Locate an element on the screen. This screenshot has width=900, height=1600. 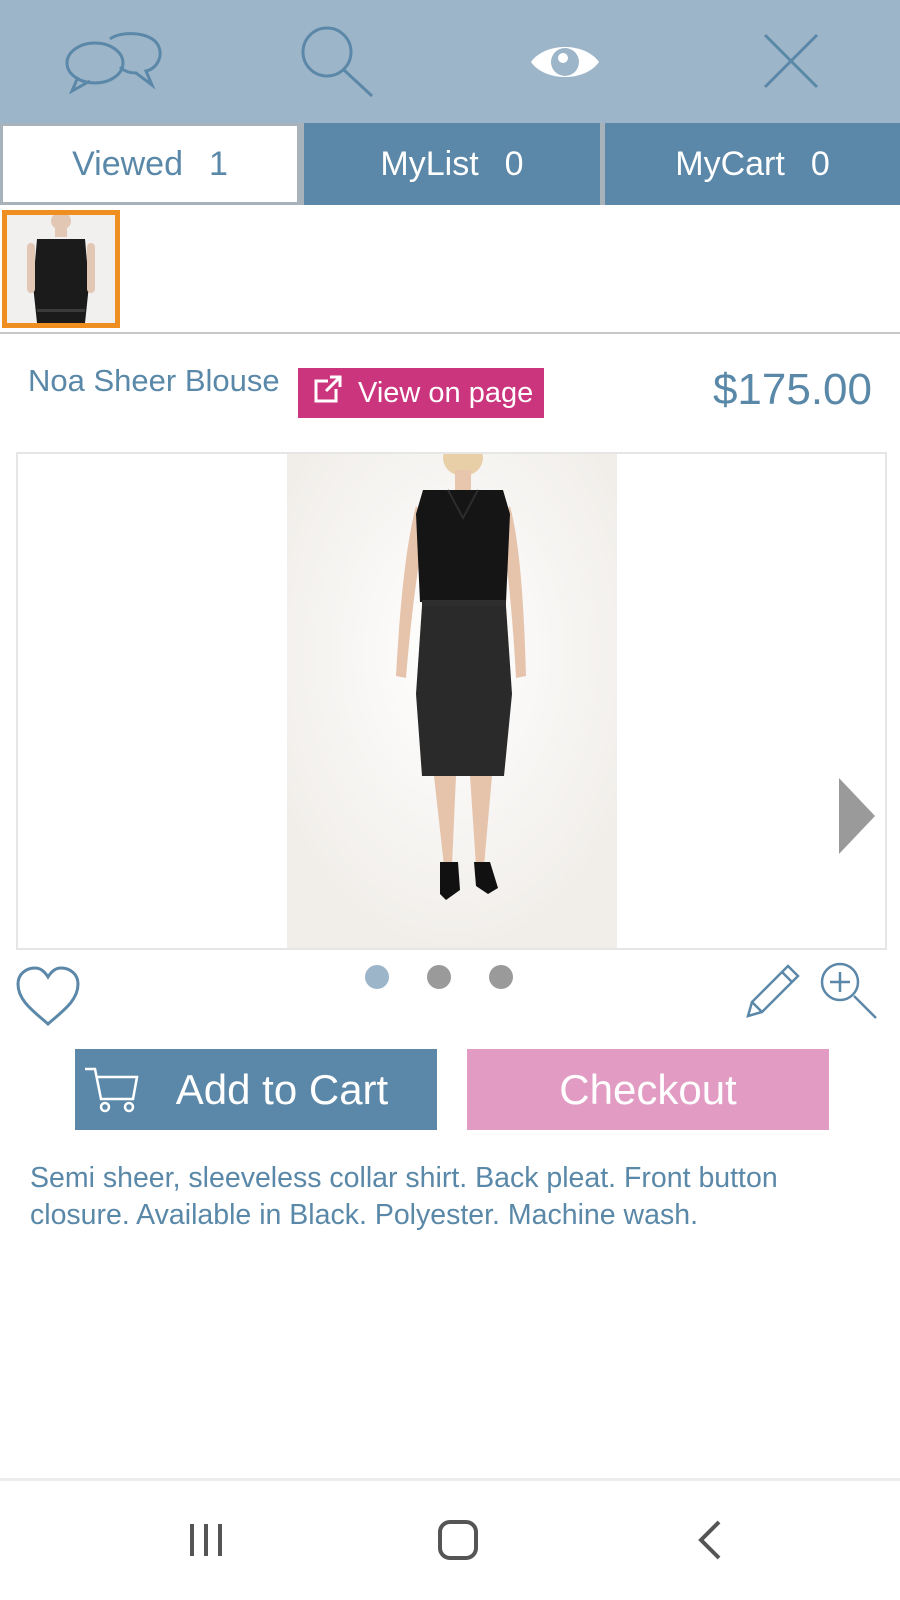
external-link-icon is located at coordinates (328, 393).